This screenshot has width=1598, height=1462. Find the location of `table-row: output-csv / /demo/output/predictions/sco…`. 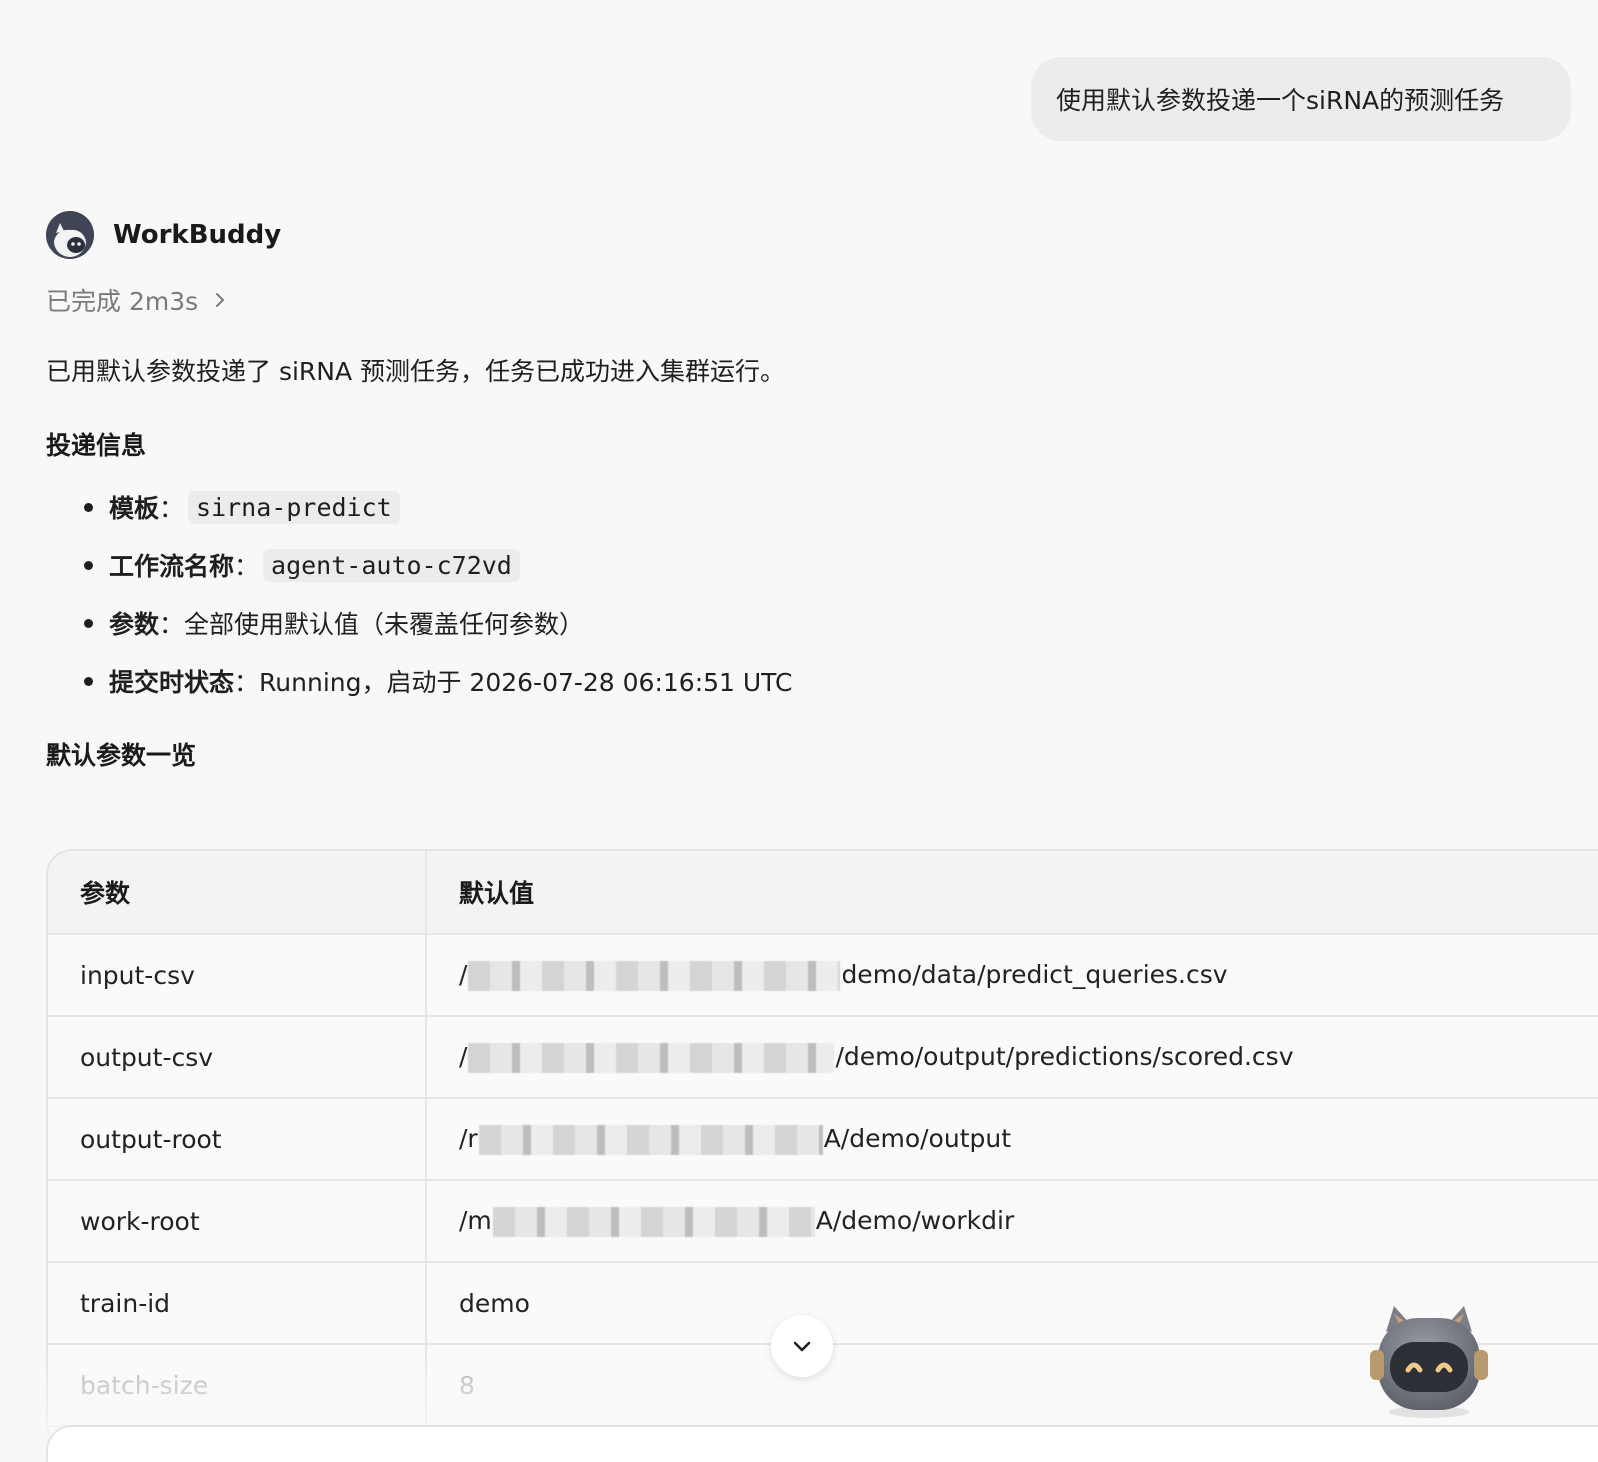

table-row: output-csv / /demo/output/predictions/sco… is located at coordinates (823, 1057).